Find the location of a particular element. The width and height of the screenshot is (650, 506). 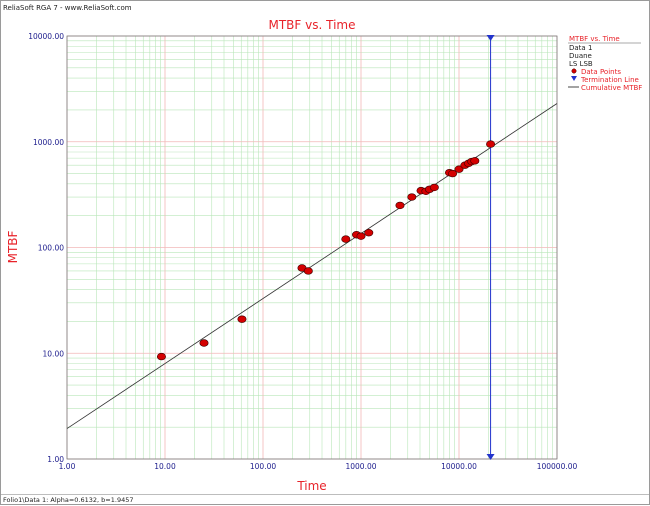

legend-data-point-marker is located at coordinates (574, 71).